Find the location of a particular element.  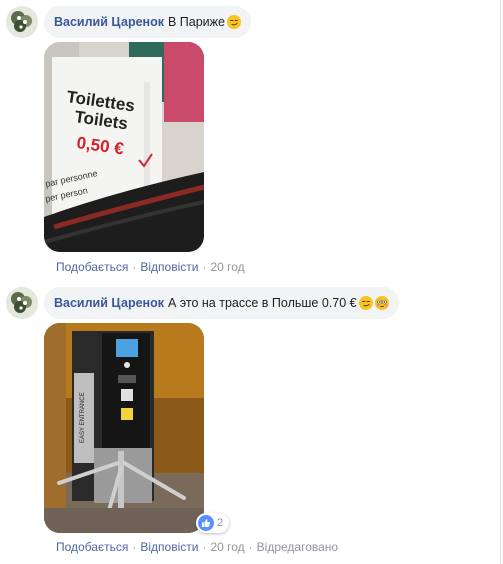

flushed-face-icon is located at coordinates (381, 303).